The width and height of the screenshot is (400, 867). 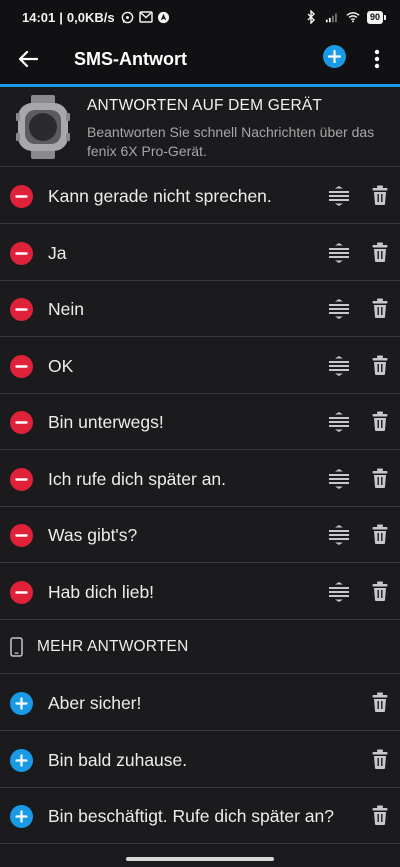 What do you see at coordinates (200, 592) in the screenshot?
I see `reply-row: Hab dich lieb!` at bounding box center [200, 592].